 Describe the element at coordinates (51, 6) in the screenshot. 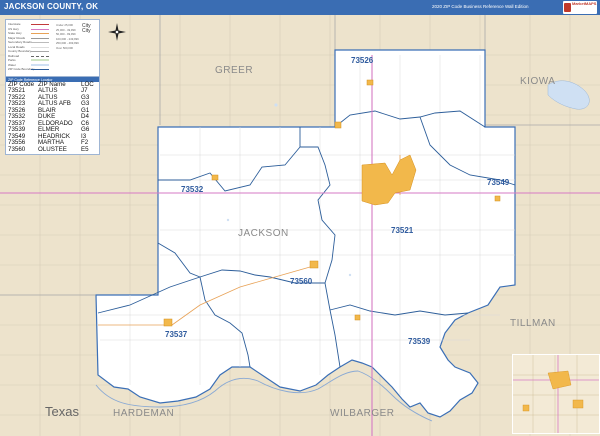

I see `page-title: JACKSON COUNTY, OK` at that location.